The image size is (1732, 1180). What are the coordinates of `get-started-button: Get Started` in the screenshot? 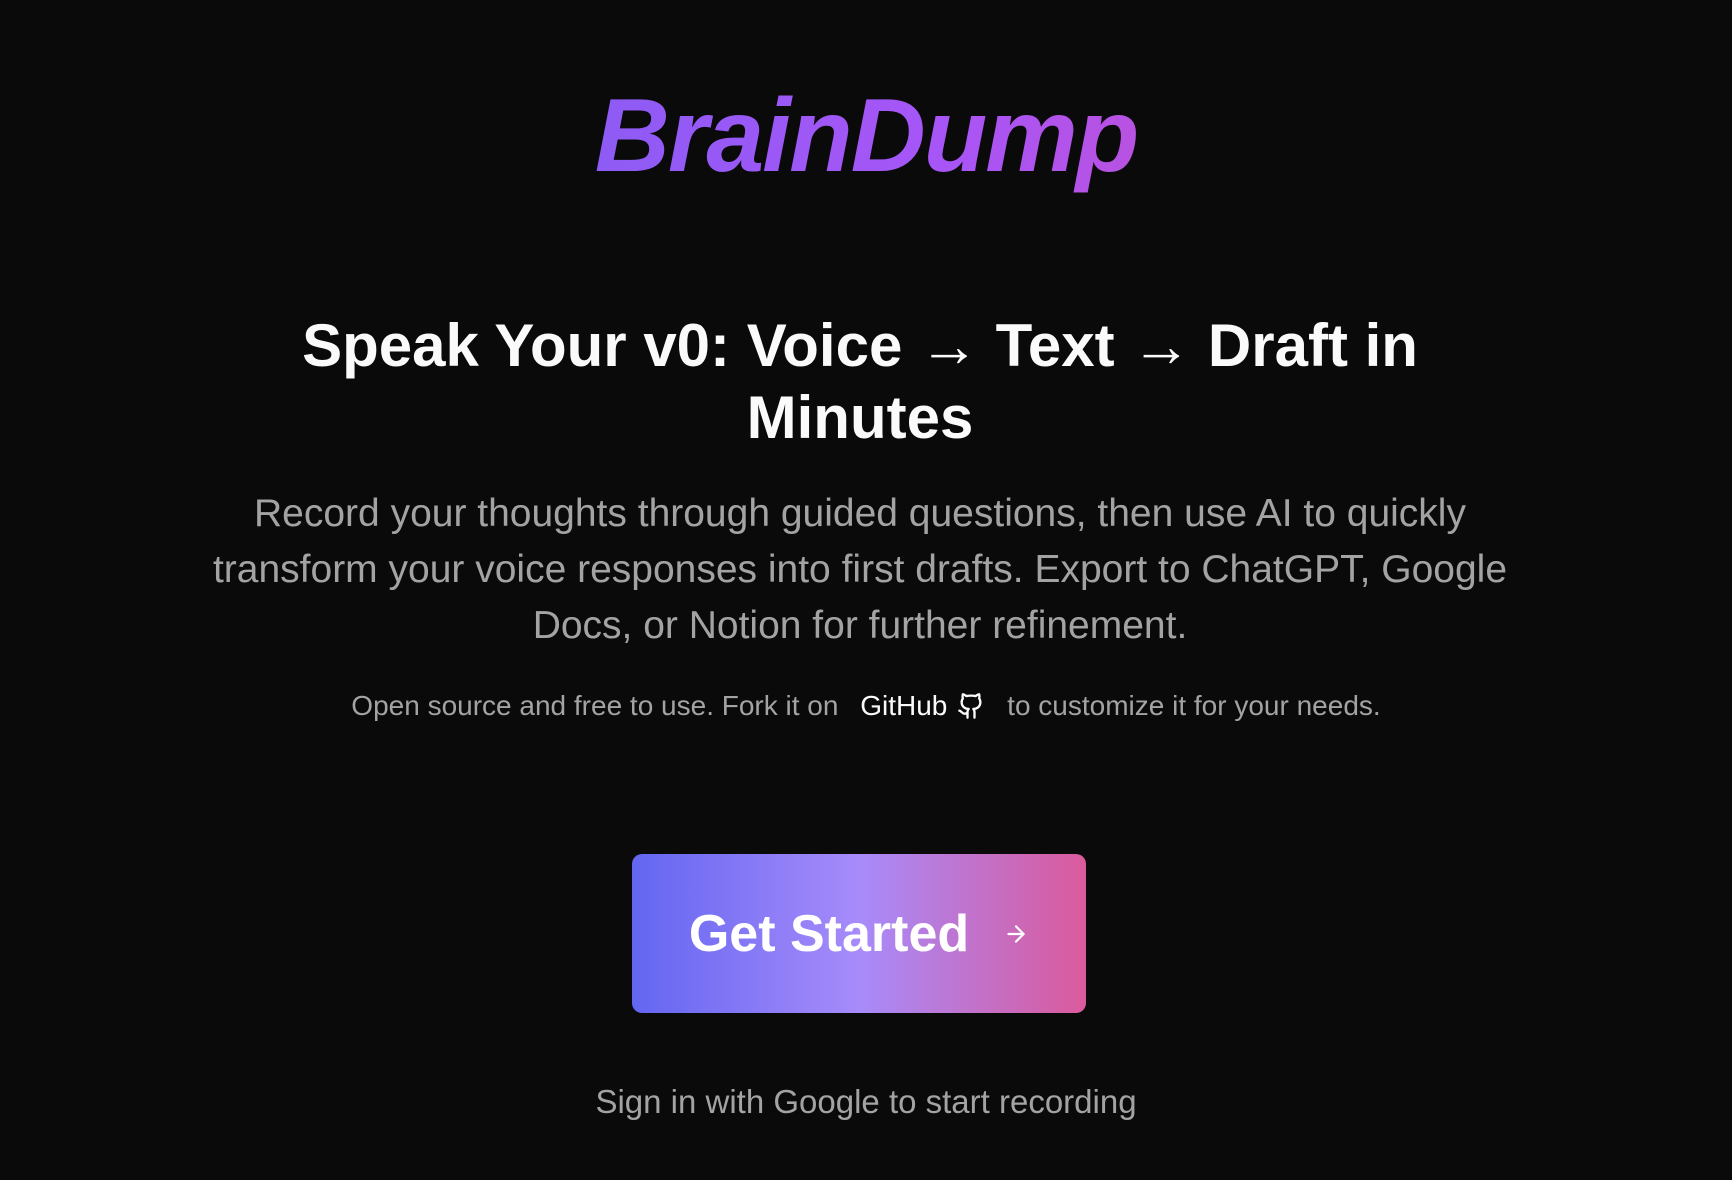 It's located at (859, 933).